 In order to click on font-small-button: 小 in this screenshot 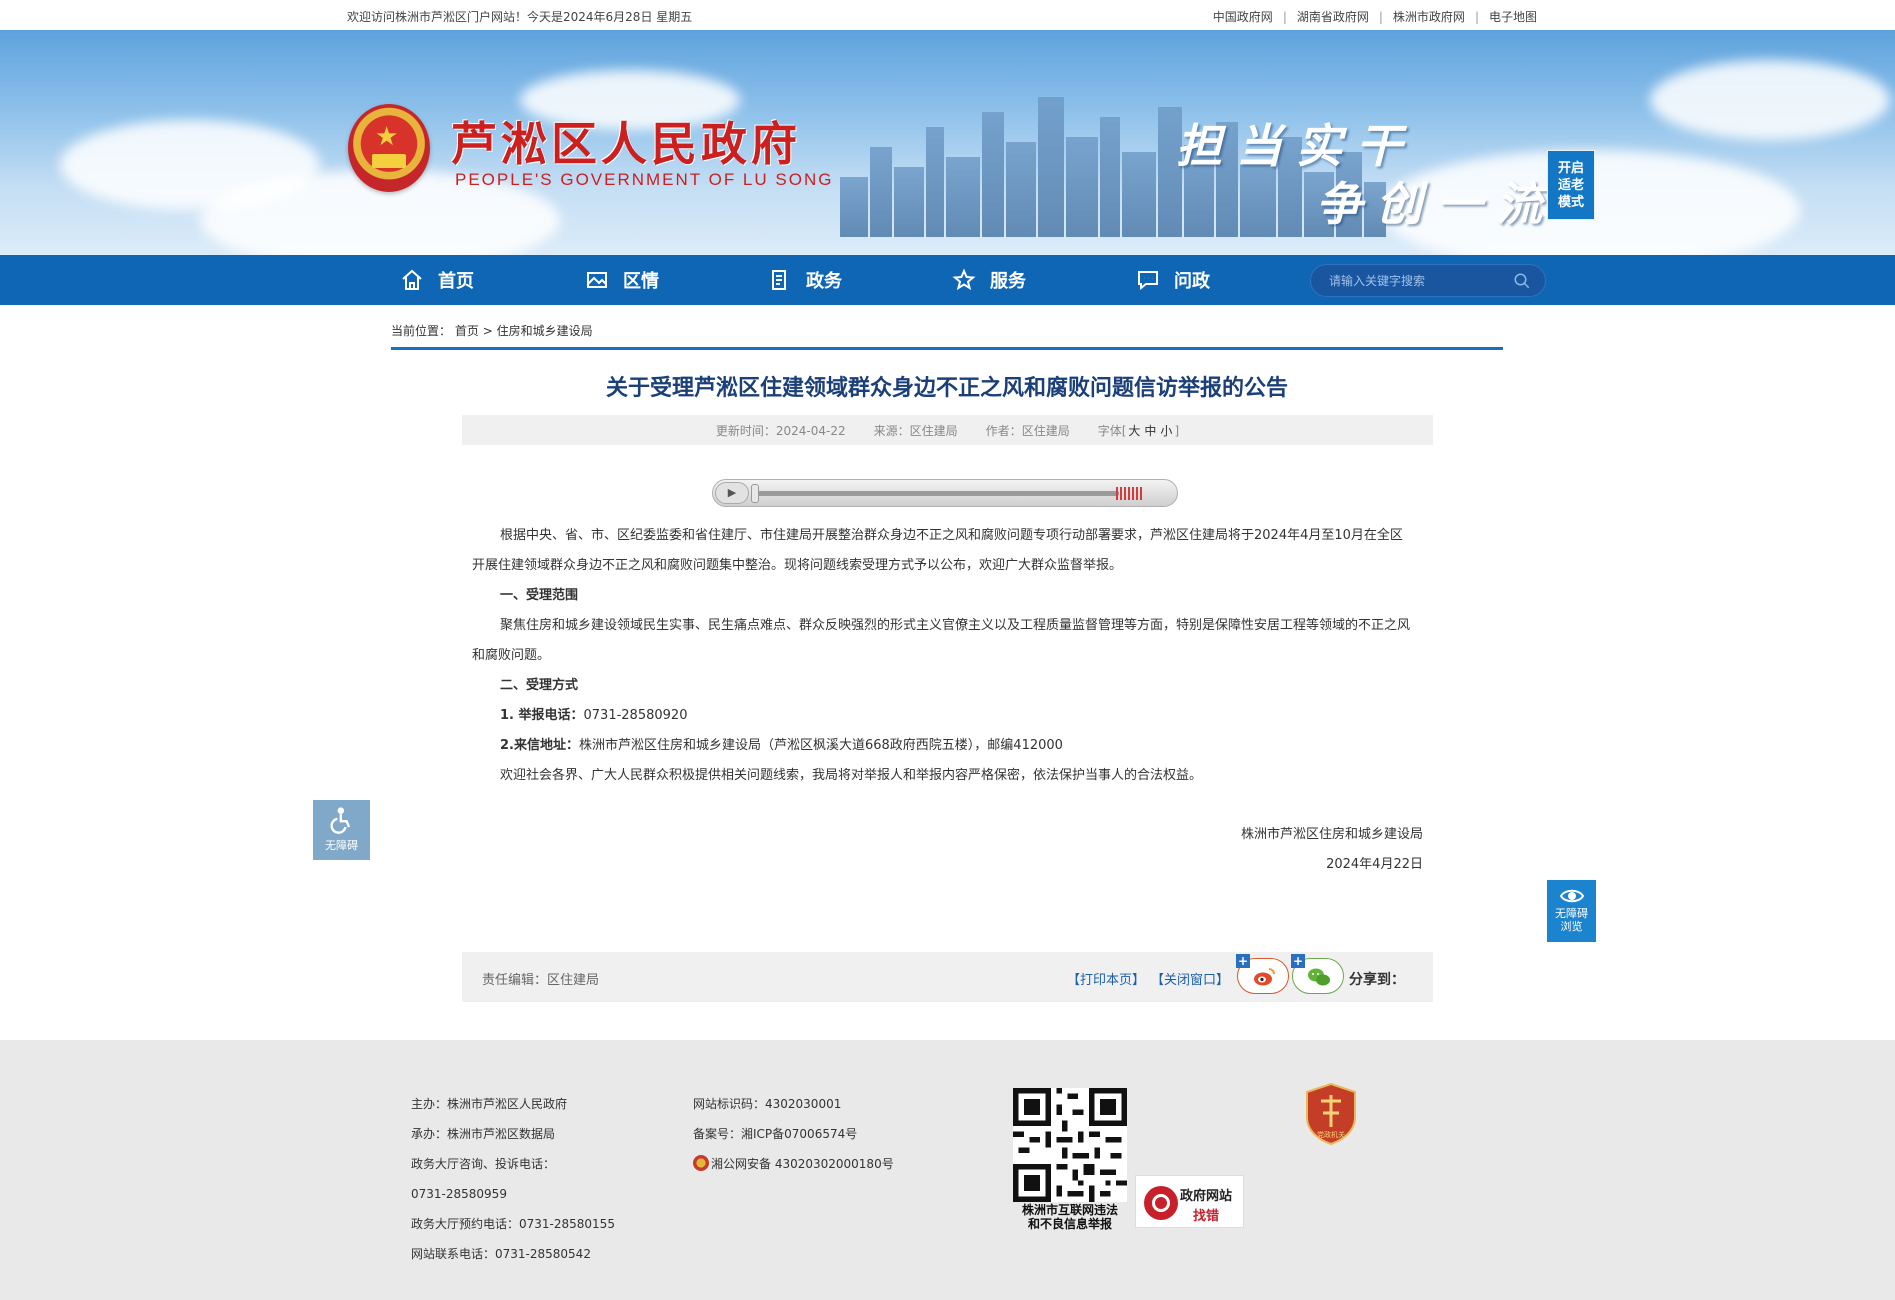, I will do `click(1166, 431)`.